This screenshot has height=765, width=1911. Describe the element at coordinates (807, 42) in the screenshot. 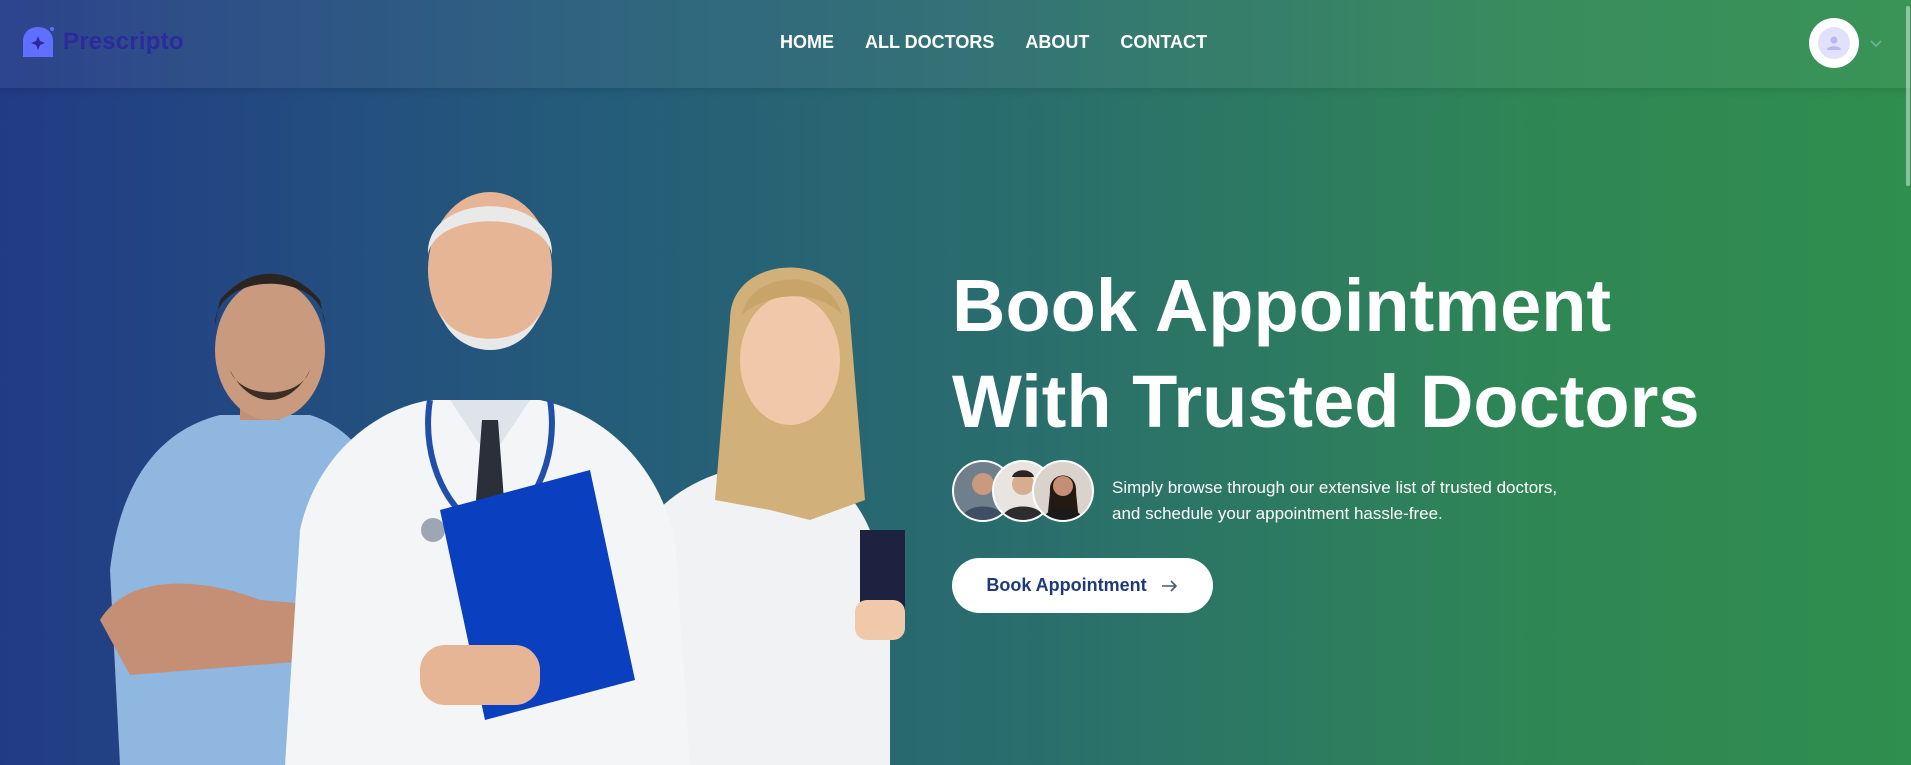

I see `nav-home: HOME` at that location.